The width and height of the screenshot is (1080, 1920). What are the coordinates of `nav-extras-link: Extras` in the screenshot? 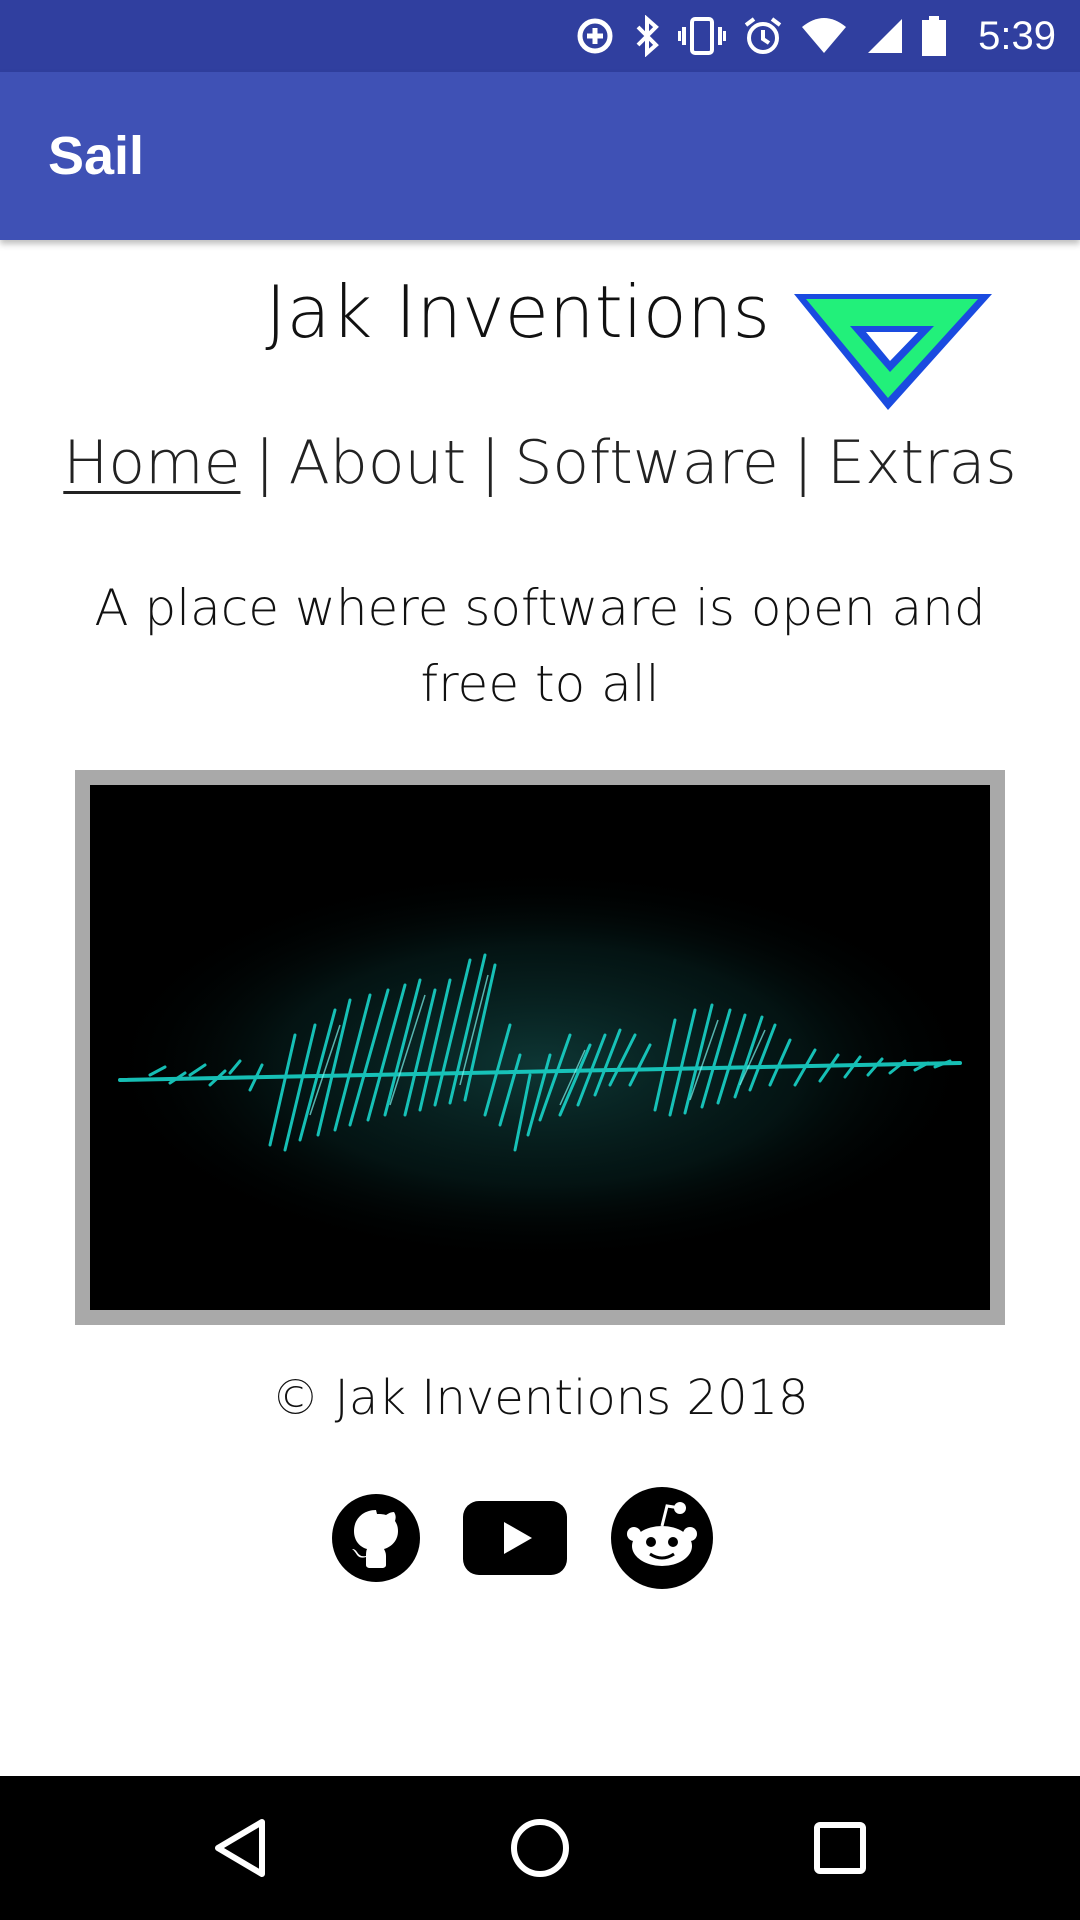 It's located at (922, 463).